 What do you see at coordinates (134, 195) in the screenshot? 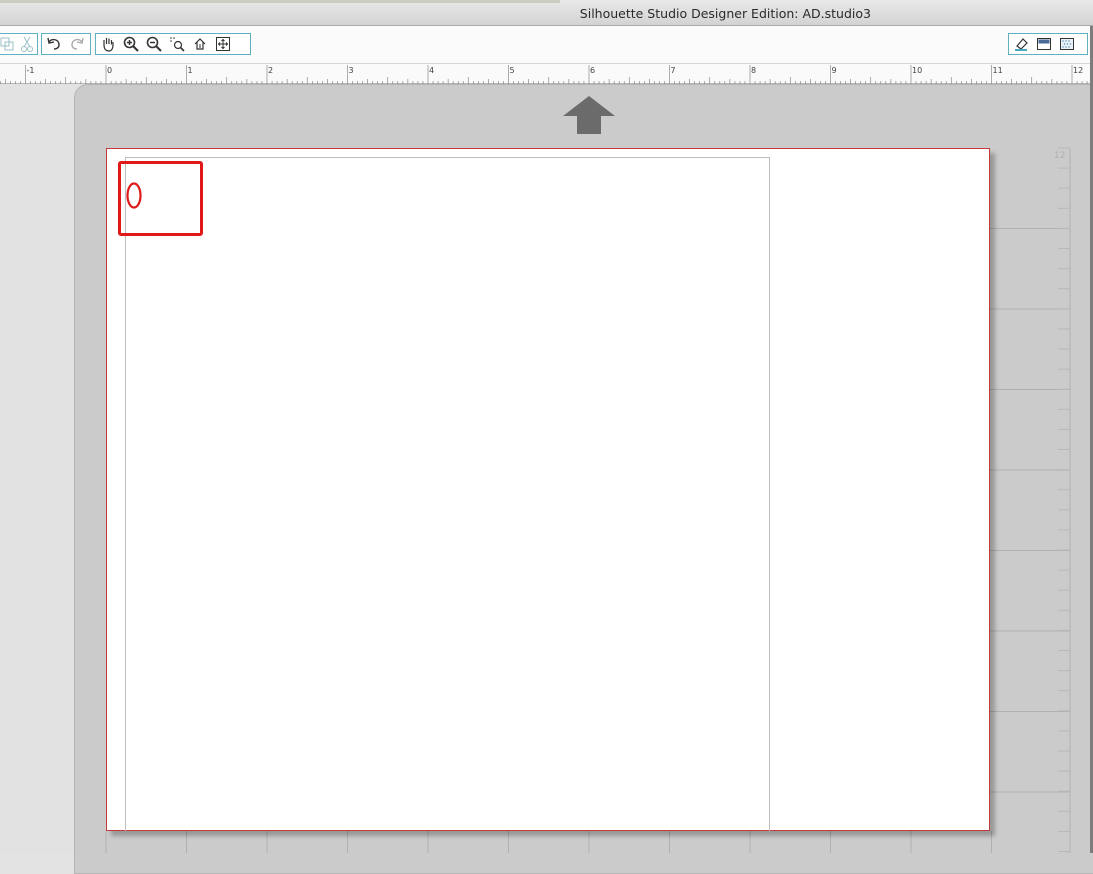
I see `annotation-circle` at bounding box center [134, 195].